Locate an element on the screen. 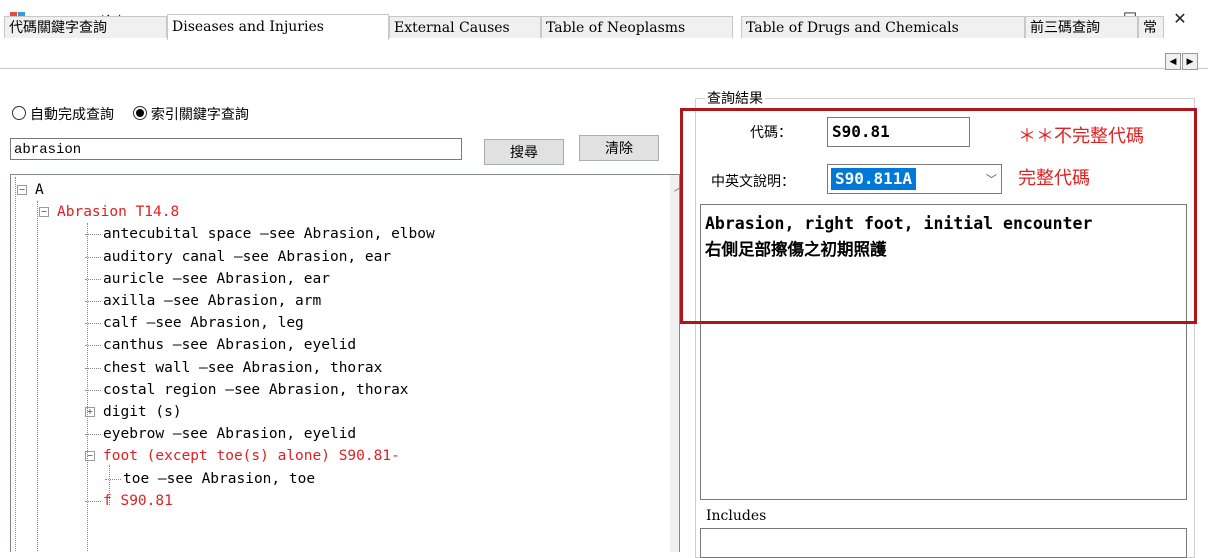  tree-node: costal region —see Abrasion, thorax is located at coordinates (256, 390).